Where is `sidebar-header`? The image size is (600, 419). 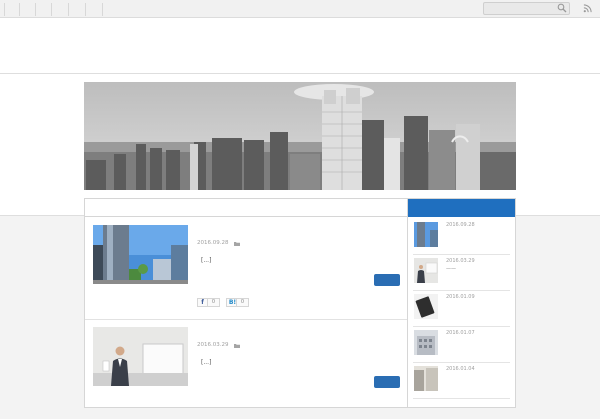 sidebar-header is located at coordinates (461, 208).